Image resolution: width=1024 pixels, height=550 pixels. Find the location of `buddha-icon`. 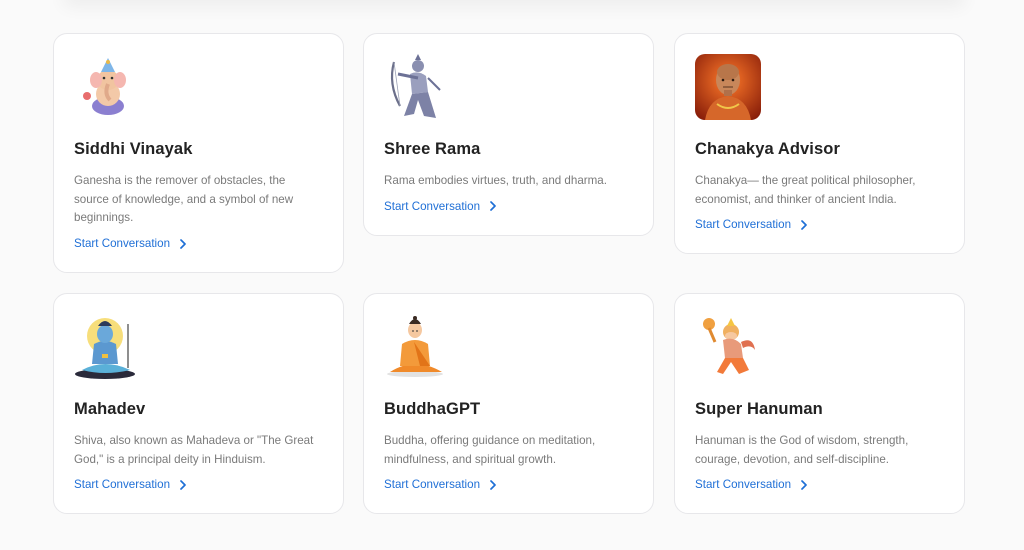

buddha-icon is located at coordinates (417, 347).